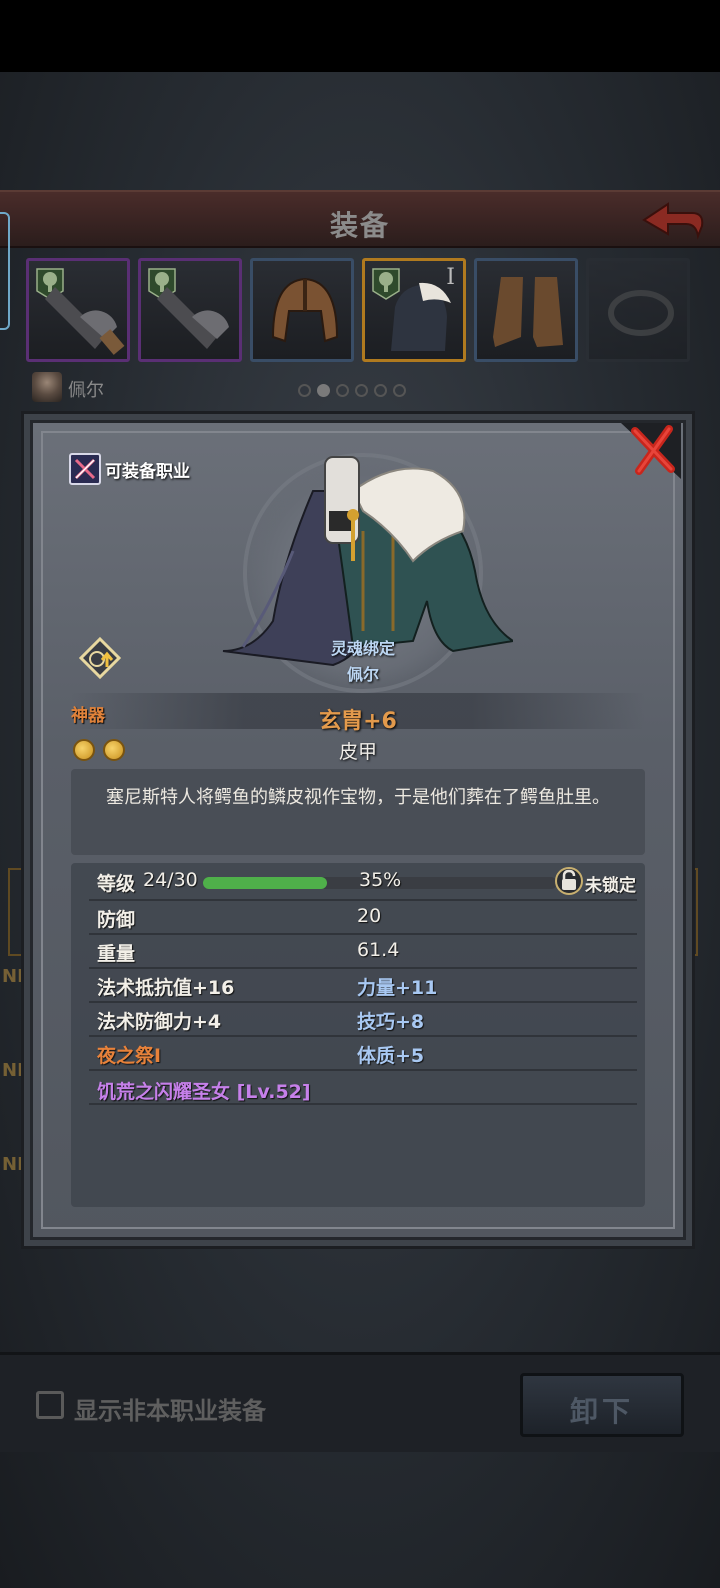 This screenshot has height=1588, width=720. What do you see at coordinates (357, 752) in the screenshot?
I see `item-type: 皮甲` at bounding box center [357, 752].